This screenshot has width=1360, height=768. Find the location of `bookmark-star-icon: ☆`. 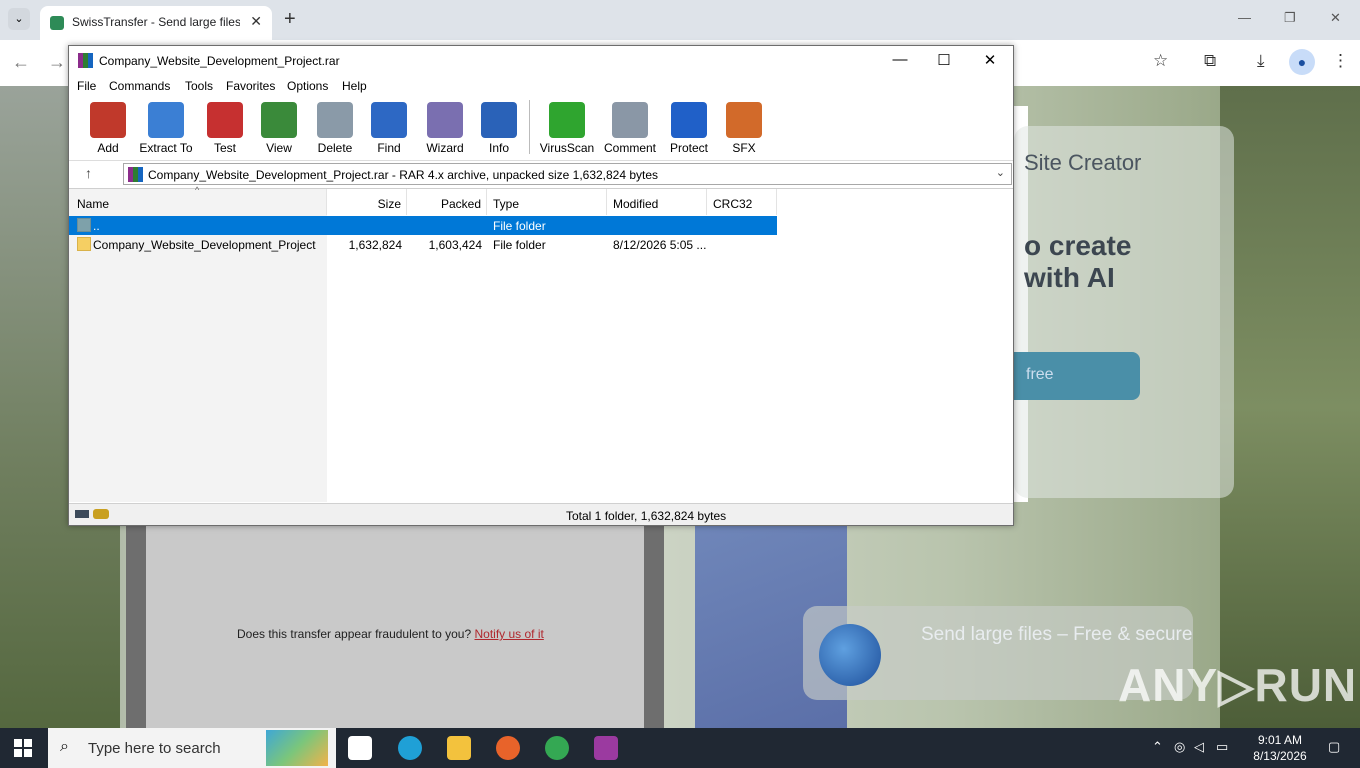

bookmark-star-icon: ☆ is located at coordinates (1160, 61).